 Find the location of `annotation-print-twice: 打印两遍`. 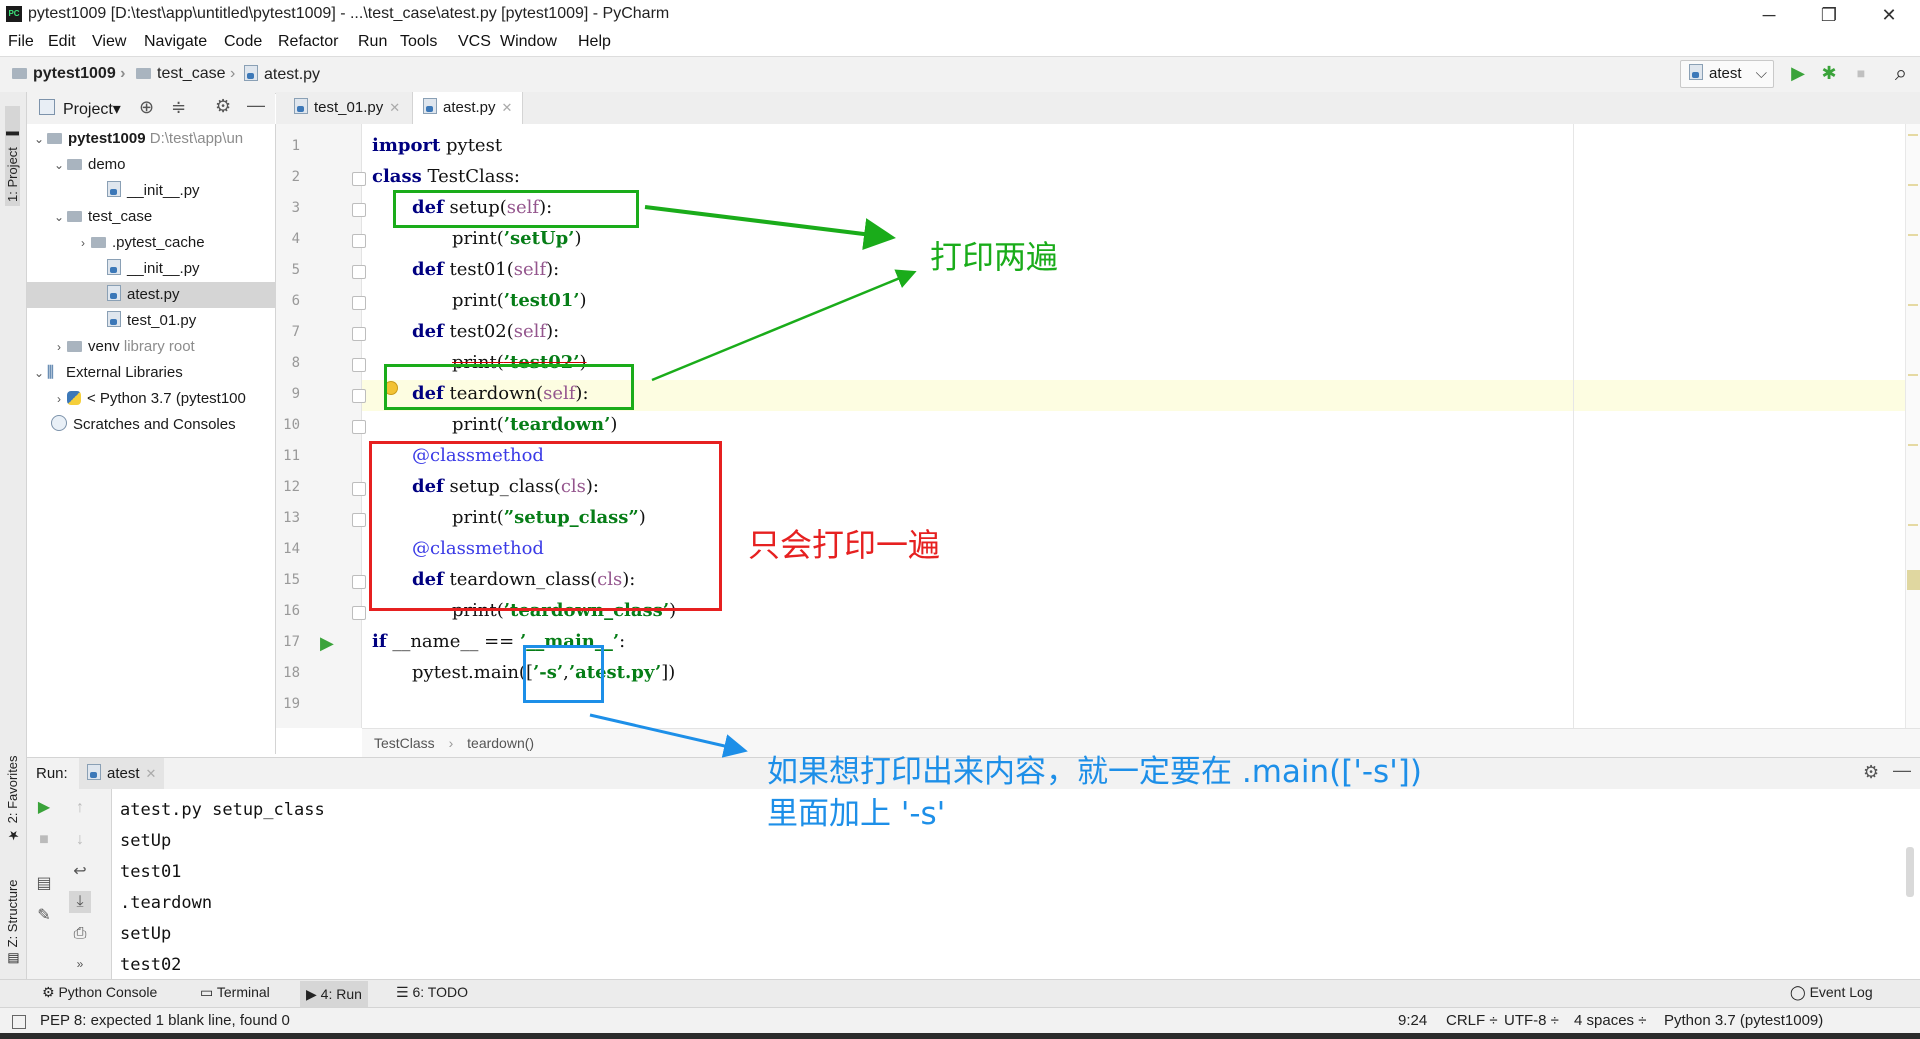

annotation-print-twice: 打印两遍 is located at coordinates (994, 257).